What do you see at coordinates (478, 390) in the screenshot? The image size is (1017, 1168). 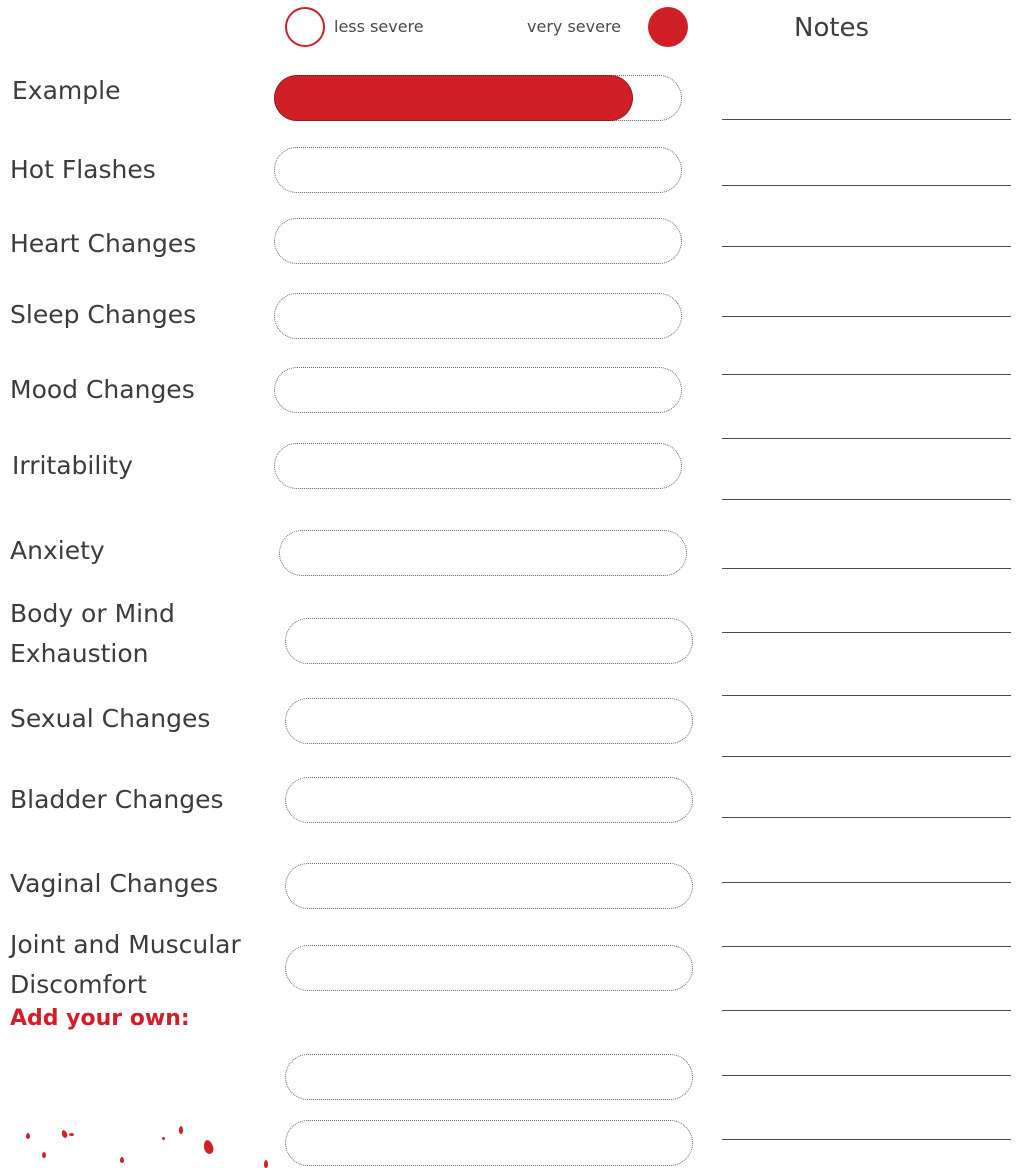 I see `severity-bar-mood-changes` at bounding box center [478, 390].